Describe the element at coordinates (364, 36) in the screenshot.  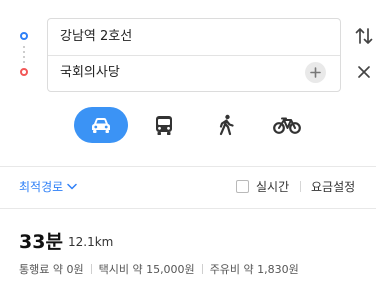
I see `swap-route-icon` at that location.